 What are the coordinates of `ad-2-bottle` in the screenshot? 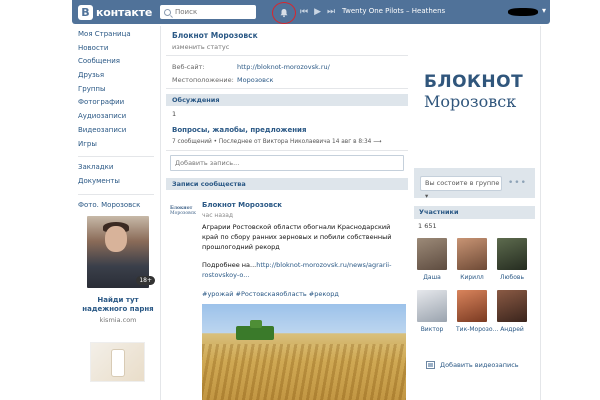 It's located at (118, 363).